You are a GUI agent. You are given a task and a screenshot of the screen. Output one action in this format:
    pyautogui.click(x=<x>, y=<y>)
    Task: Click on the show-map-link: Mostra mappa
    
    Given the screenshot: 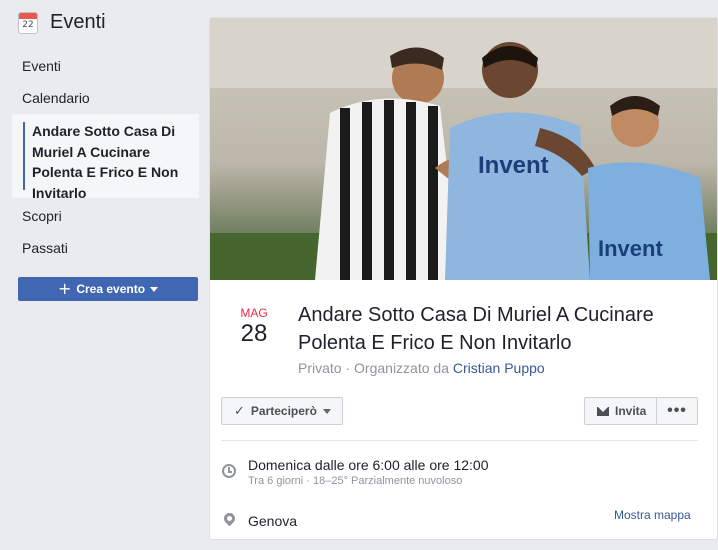 What is the action you would take?
    pyautogui.click(x=652, y=515)
    